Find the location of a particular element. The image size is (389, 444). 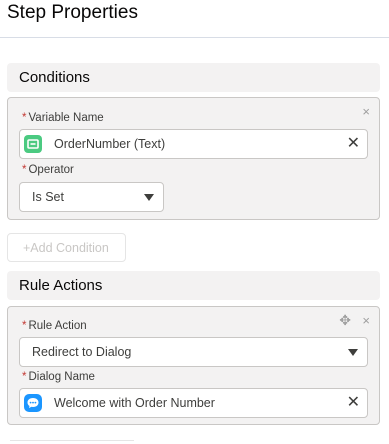

dialog-name-field: Welcome with Order Number ✕ is located at coordinates (193, 403).